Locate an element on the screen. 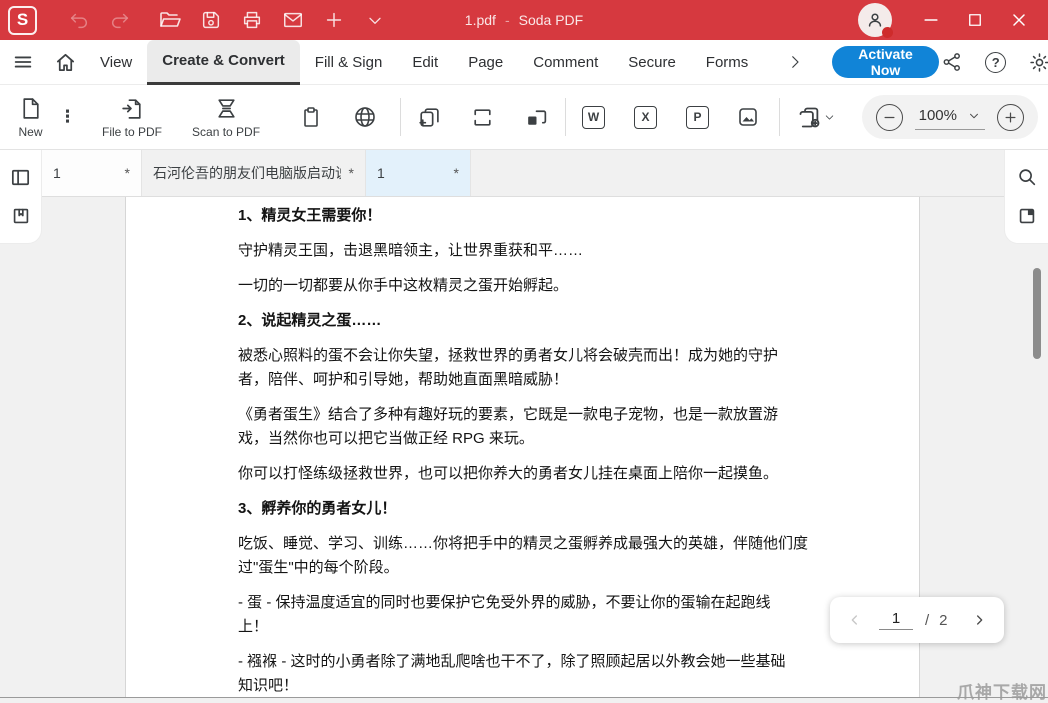  document-tab-3-active: 1 * is located at coordinates (418, 173).